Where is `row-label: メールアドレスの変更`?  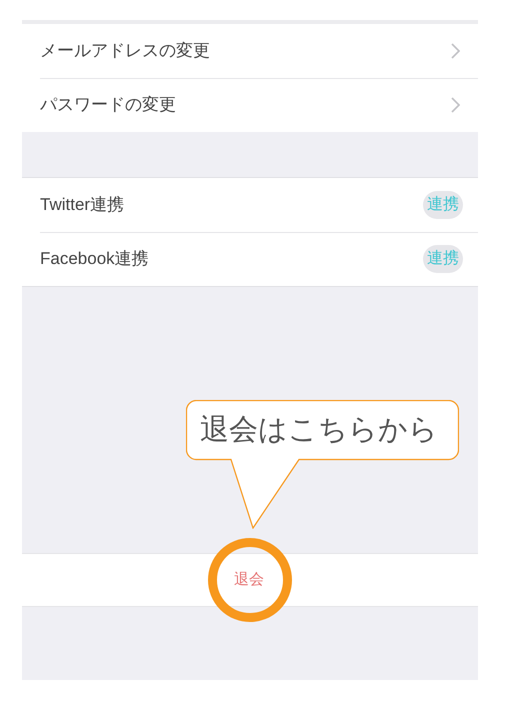
row-label: メールアドレスの変更 is located at coordinates (125, 51).